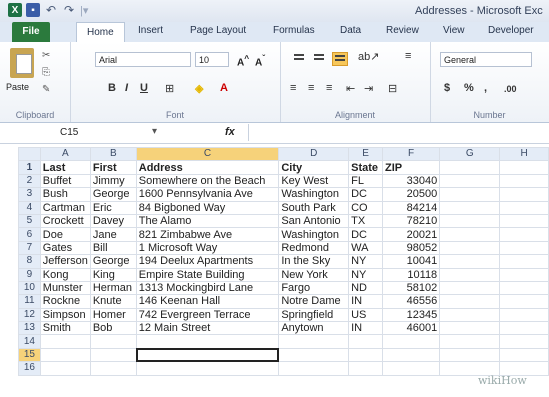  What do you see at coordinates (100, 32) in the screenshot?
I see `tab-home: Home` at bounding box center [100, 32].